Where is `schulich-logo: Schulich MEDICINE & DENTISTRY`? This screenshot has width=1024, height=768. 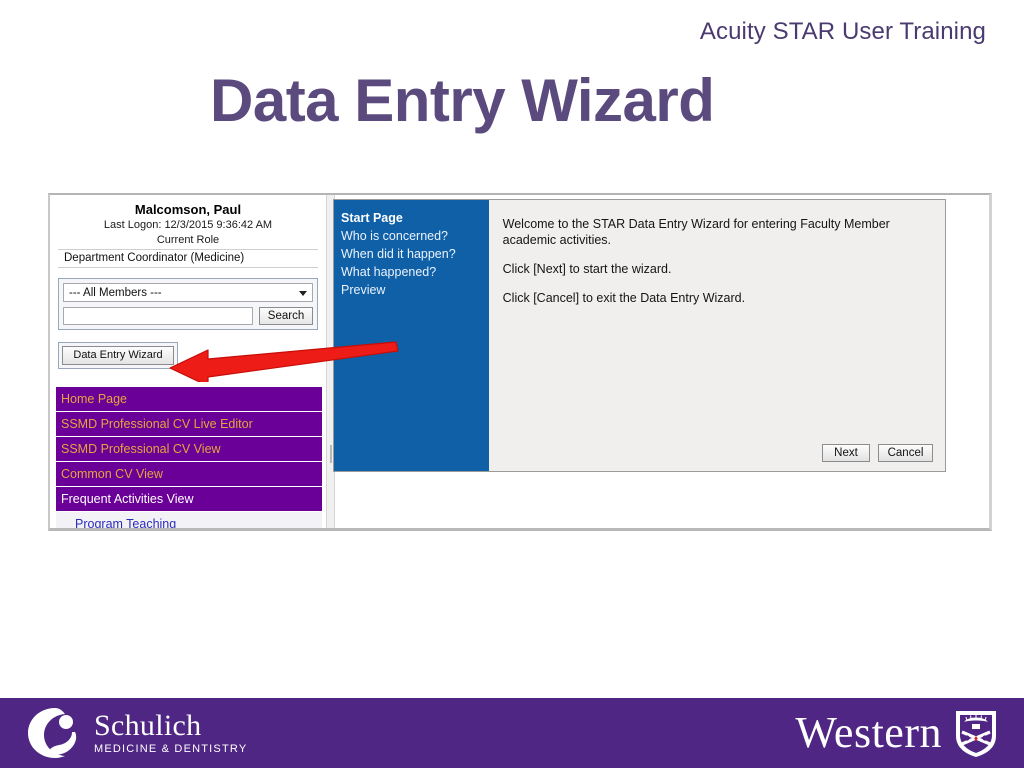
schulich-logo: Schulich MEDICINE & DENTISTRY is located at coordinates (136, 733).